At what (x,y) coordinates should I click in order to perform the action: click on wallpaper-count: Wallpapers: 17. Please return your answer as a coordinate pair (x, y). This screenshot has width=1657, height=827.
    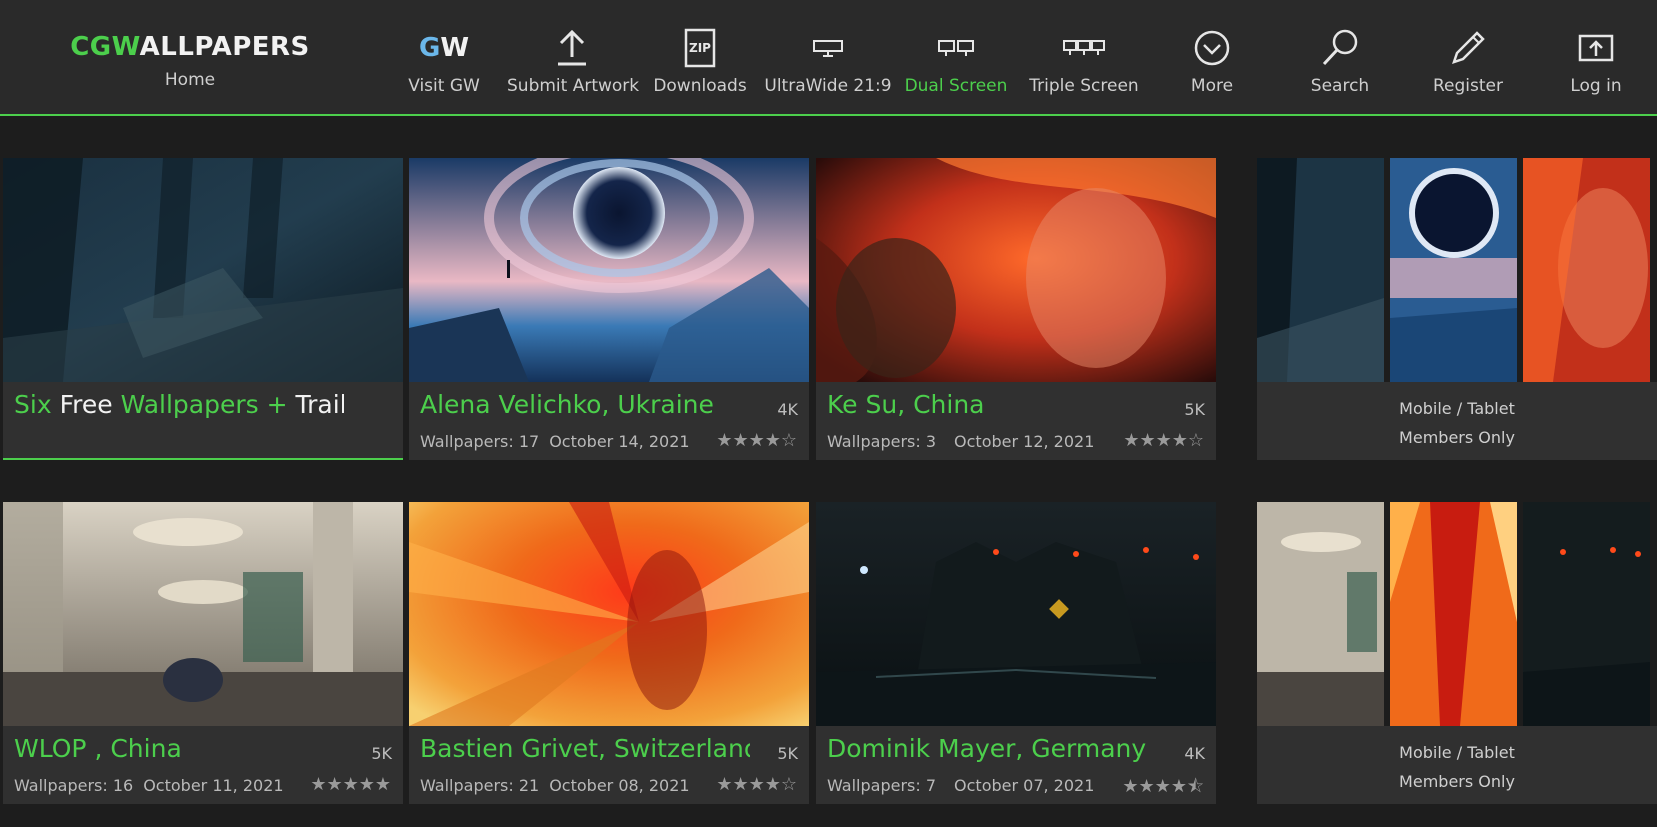
    Looking at the image, I should click on (480, 441).